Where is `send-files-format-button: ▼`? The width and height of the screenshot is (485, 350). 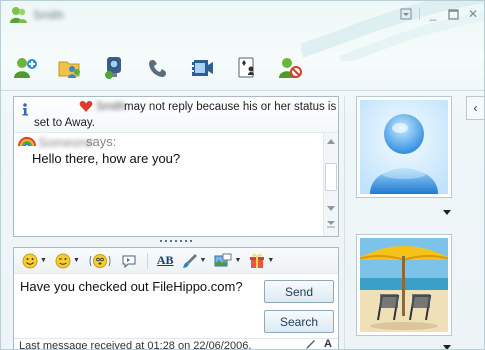 send-files-format-button: ▼ is located at coordinates (227, 261).